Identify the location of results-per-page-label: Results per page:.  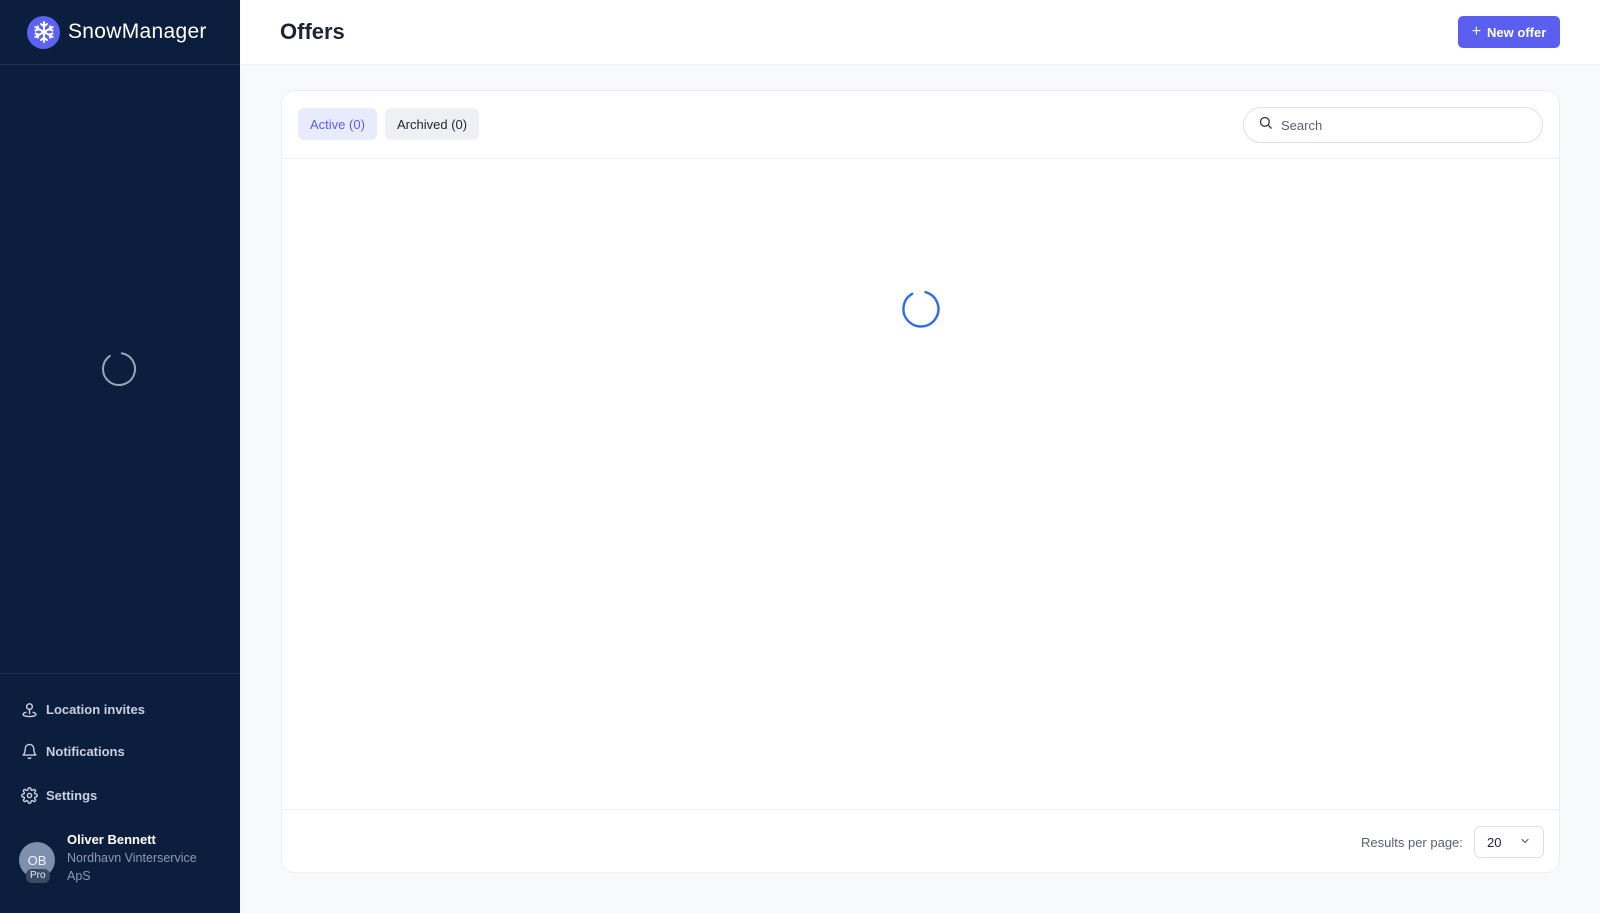
(1412, 842).